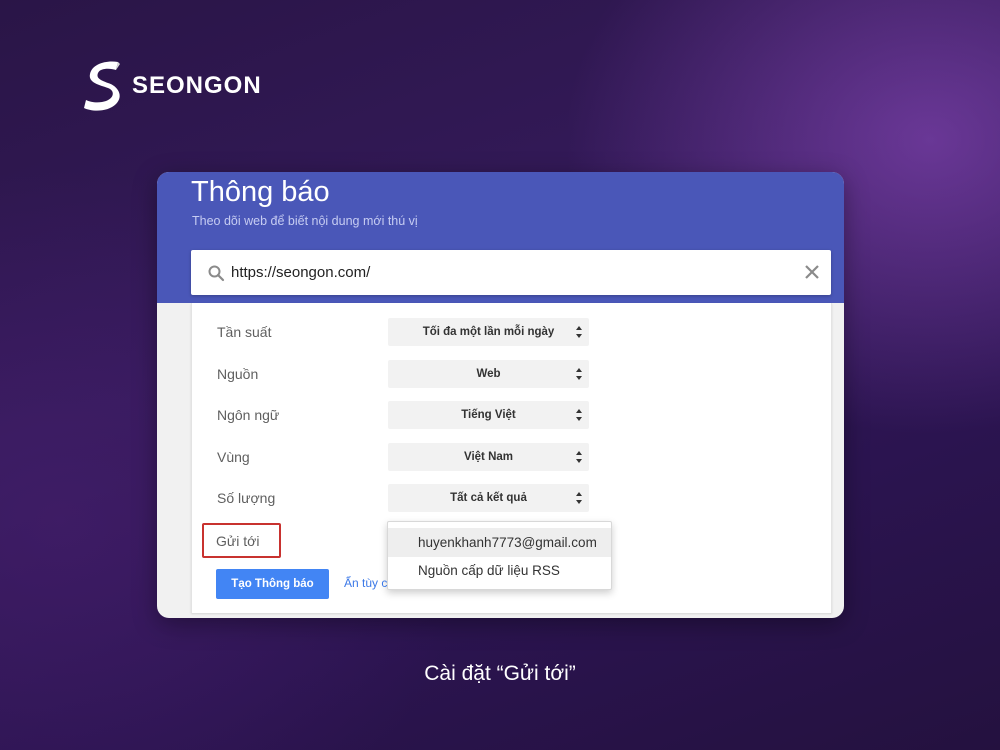 This screenshot has height=750, width=1000. I want to click on close-icon, so click(812, 272).